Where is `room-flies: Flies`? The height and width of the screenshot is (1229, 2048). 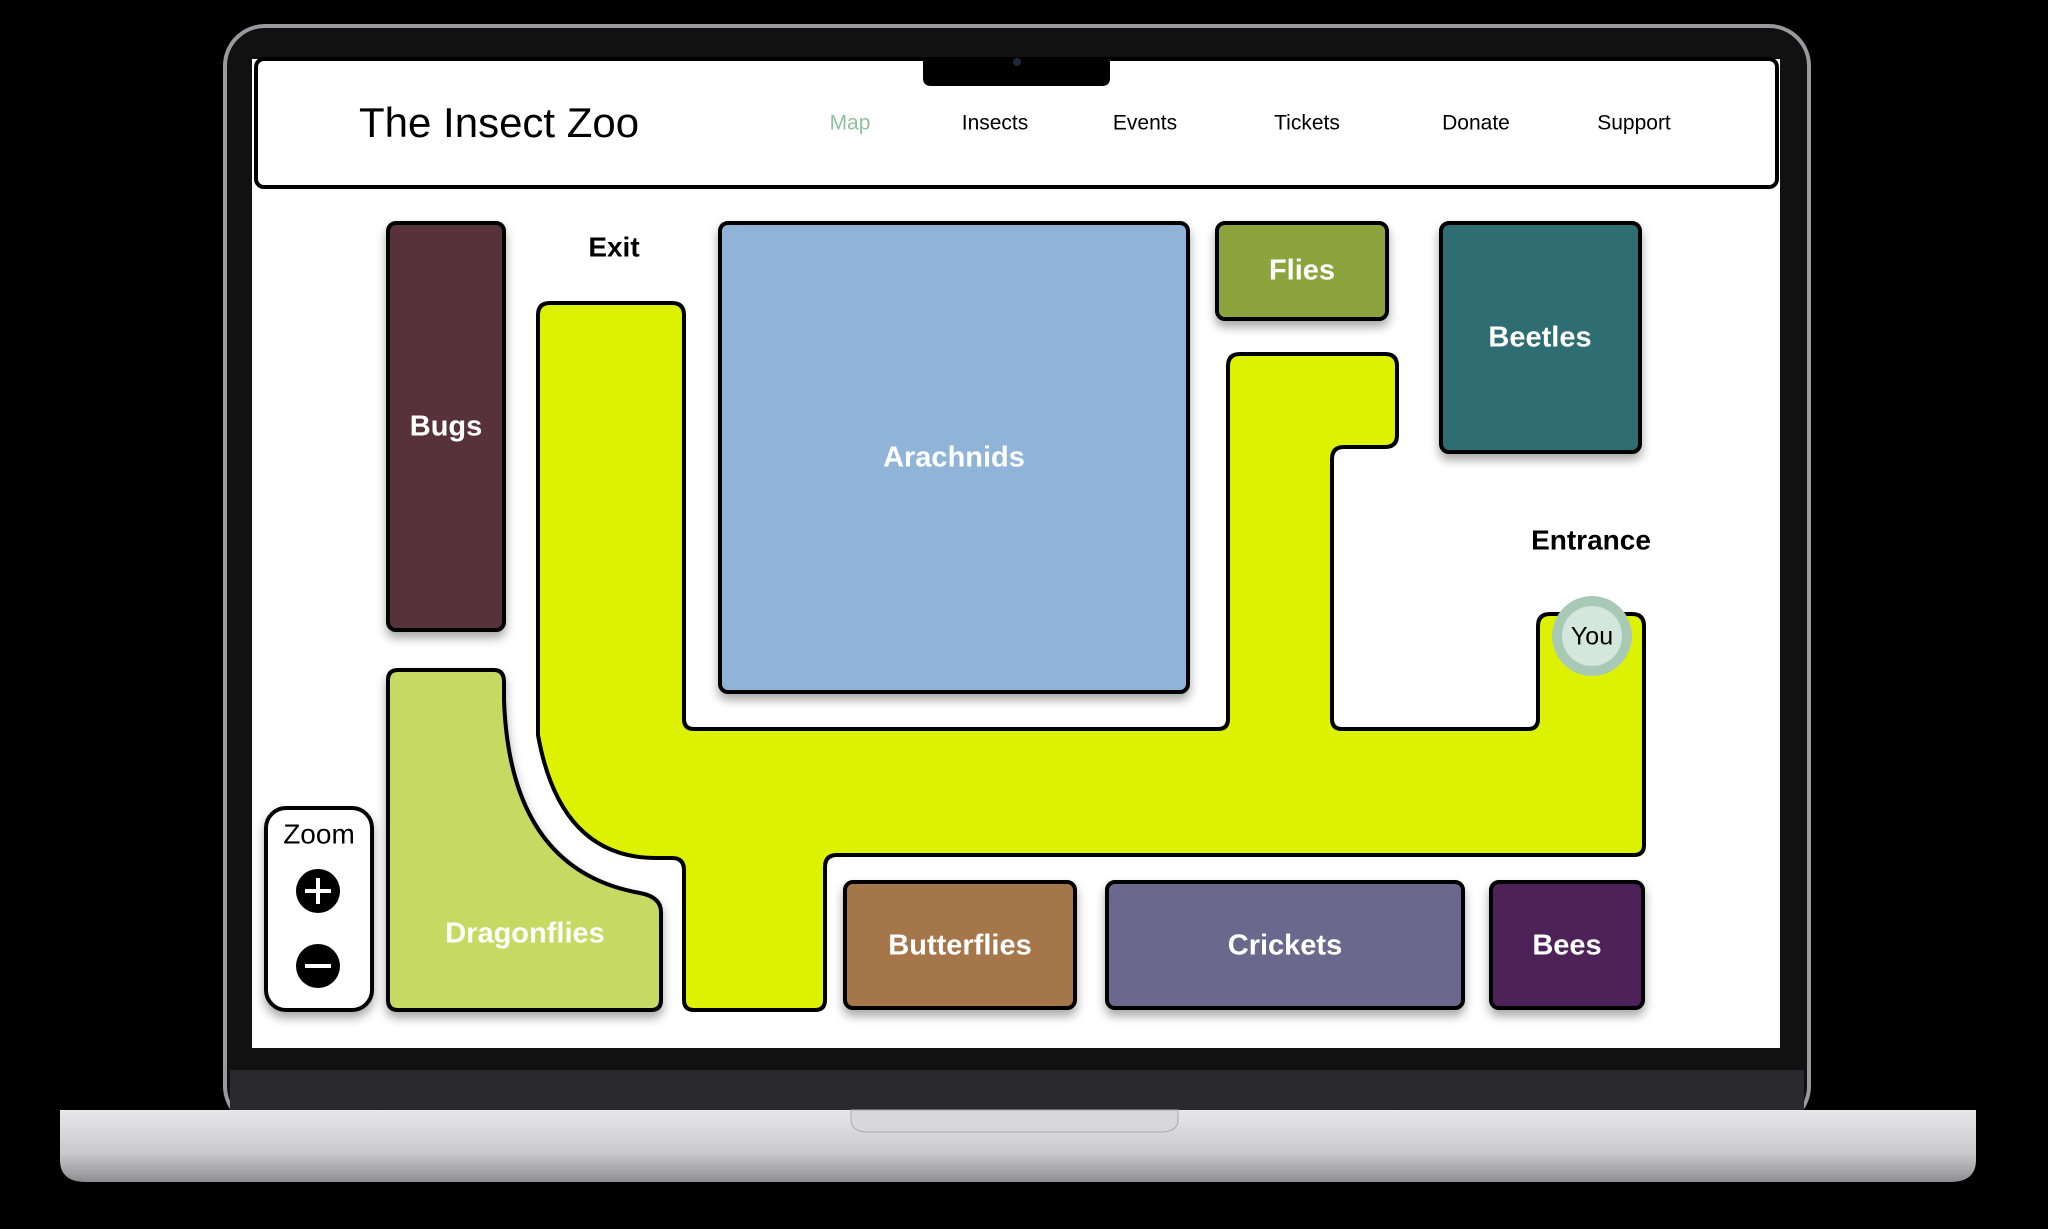 room-flies: Flies is located at coordinates (1302, 271).